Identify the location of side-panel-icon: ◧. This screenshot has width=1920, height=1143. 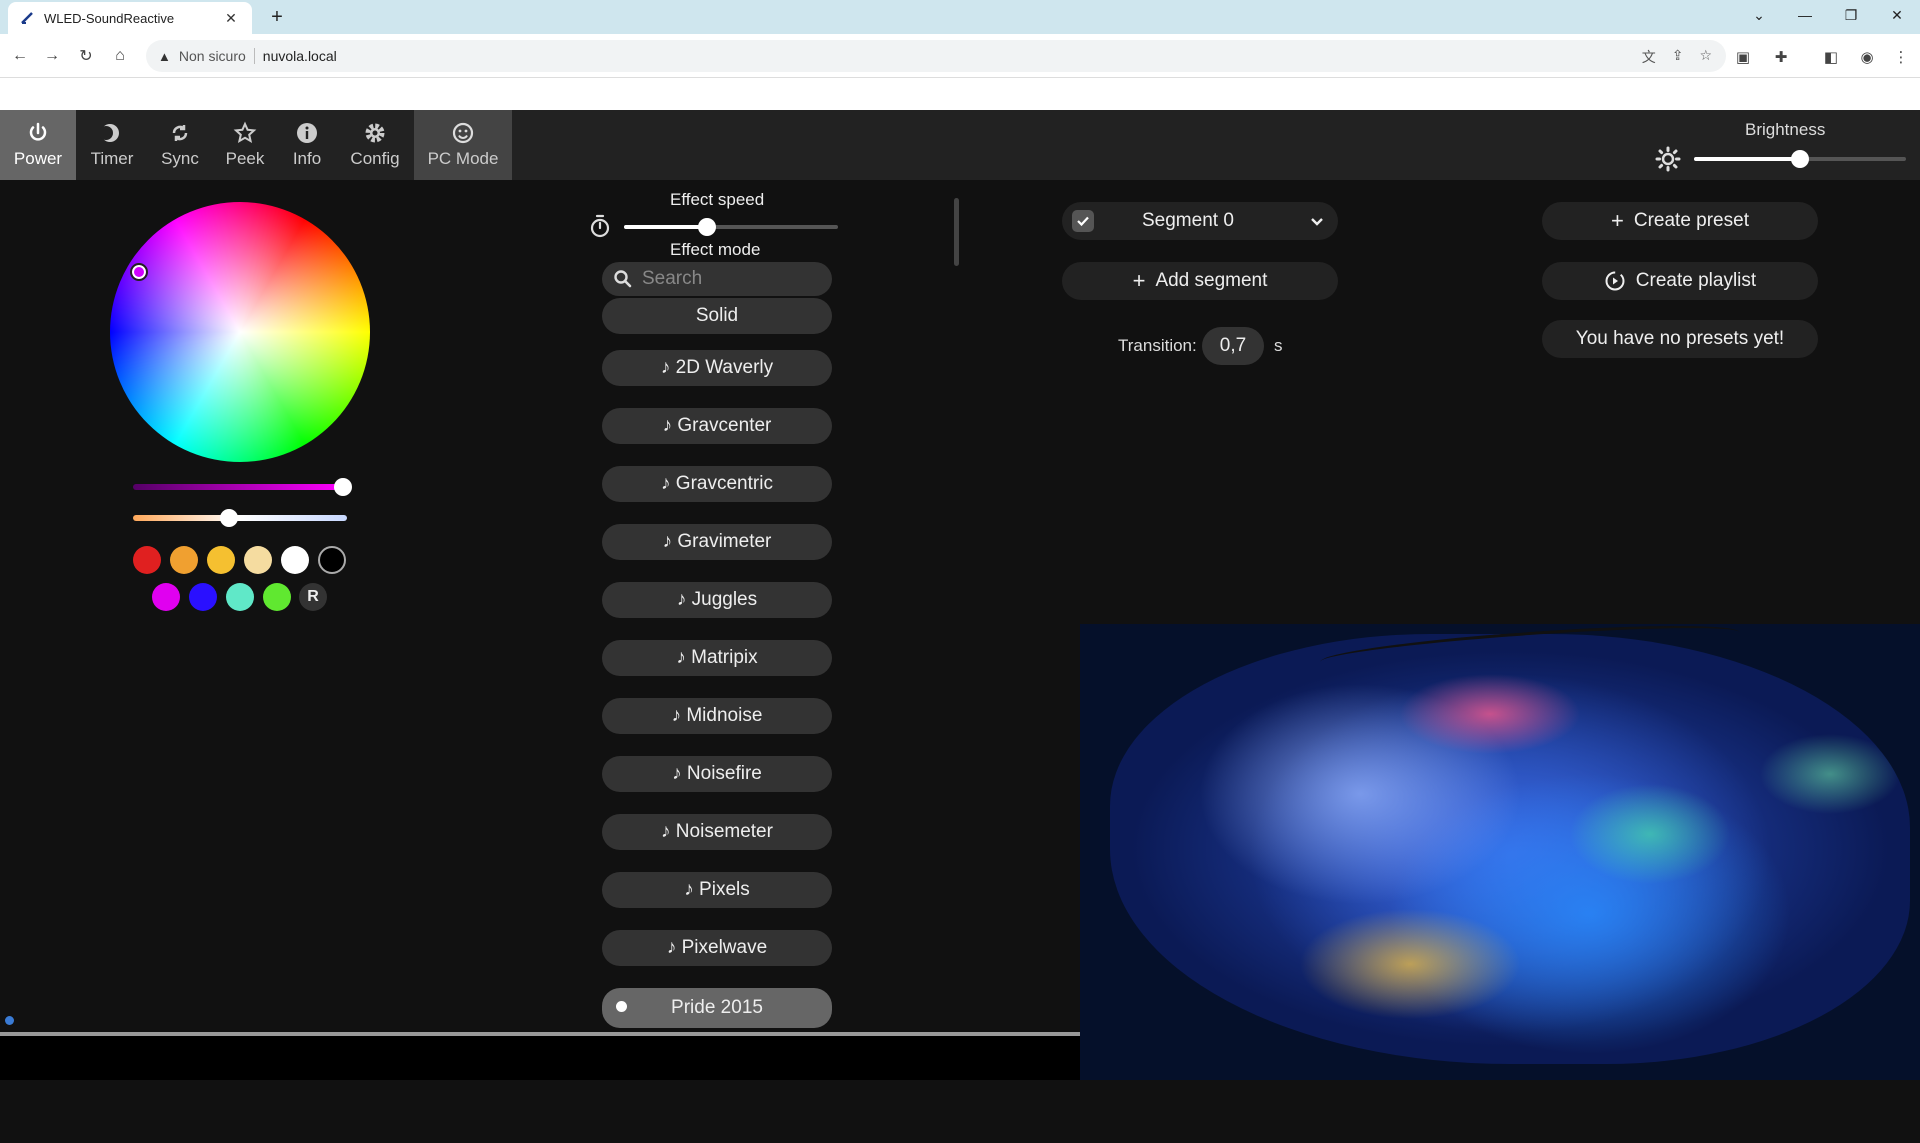
(1831, 57).